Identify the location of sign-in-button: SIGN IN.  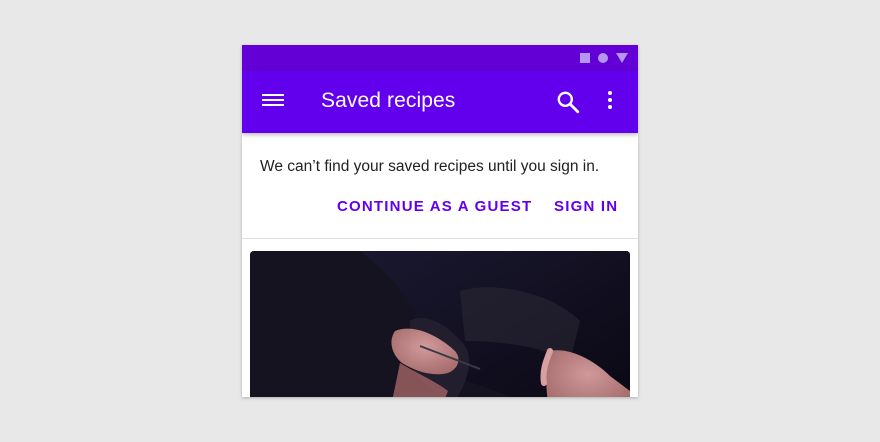
(586, 206).